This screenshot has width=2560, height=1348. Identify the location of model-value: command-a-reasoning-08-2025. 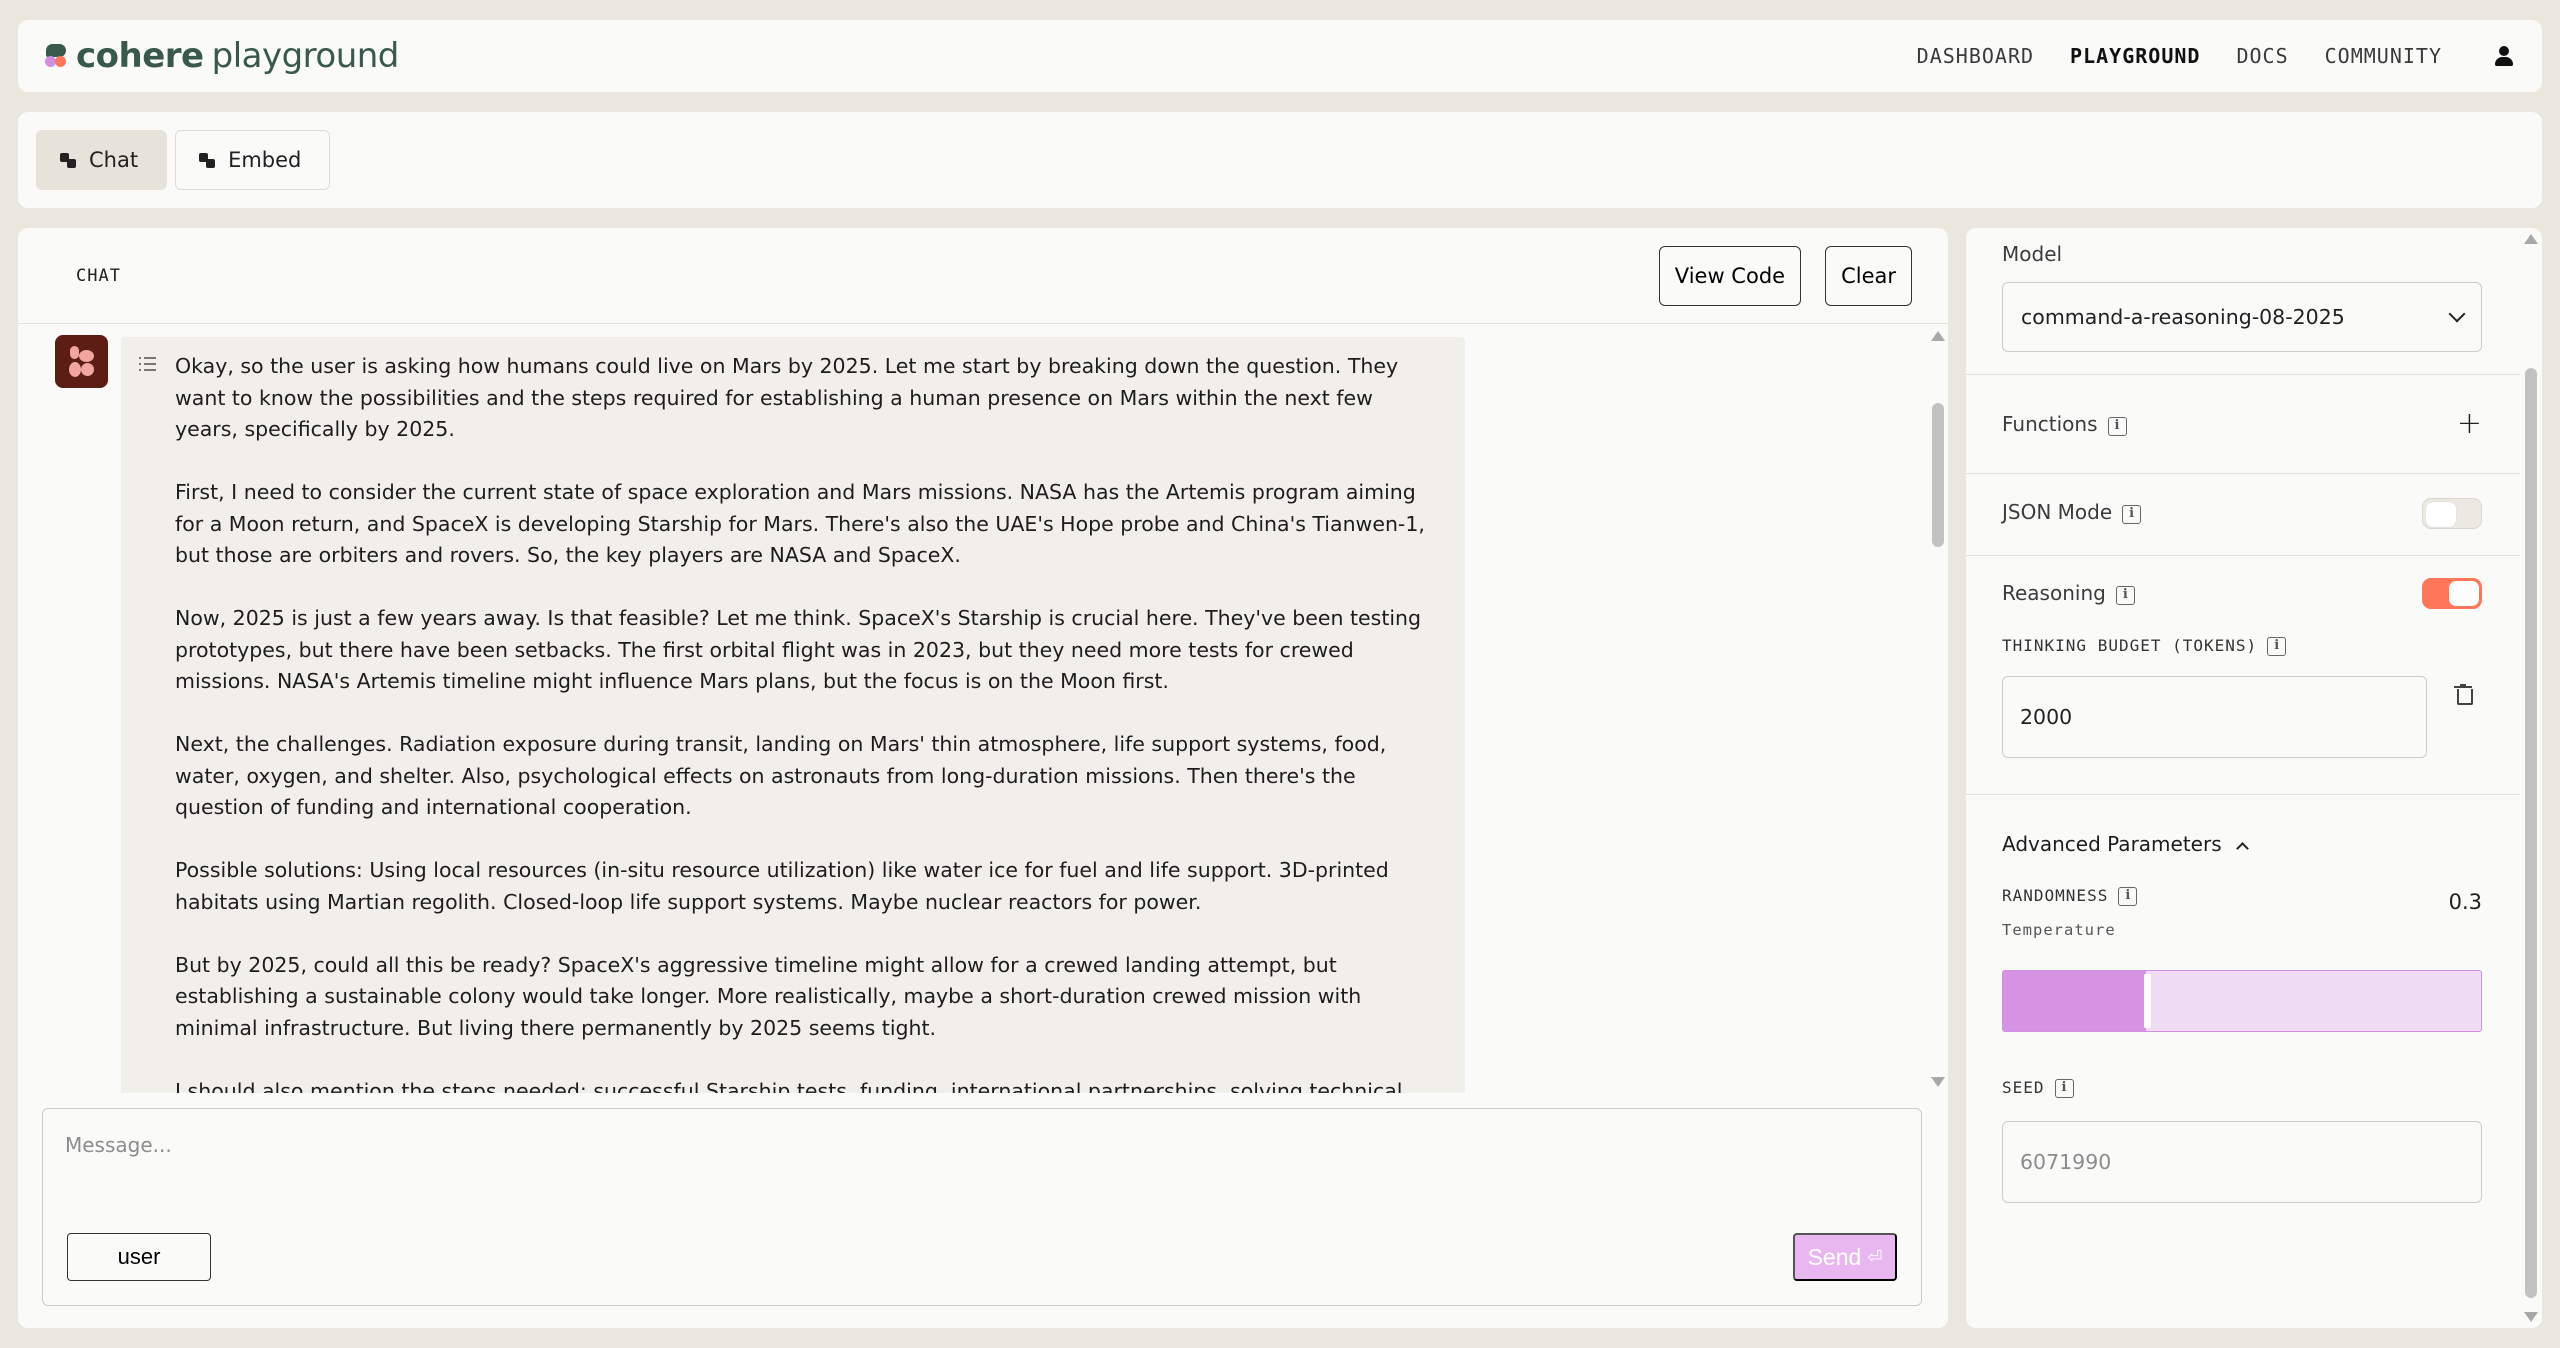
(2183, 317).